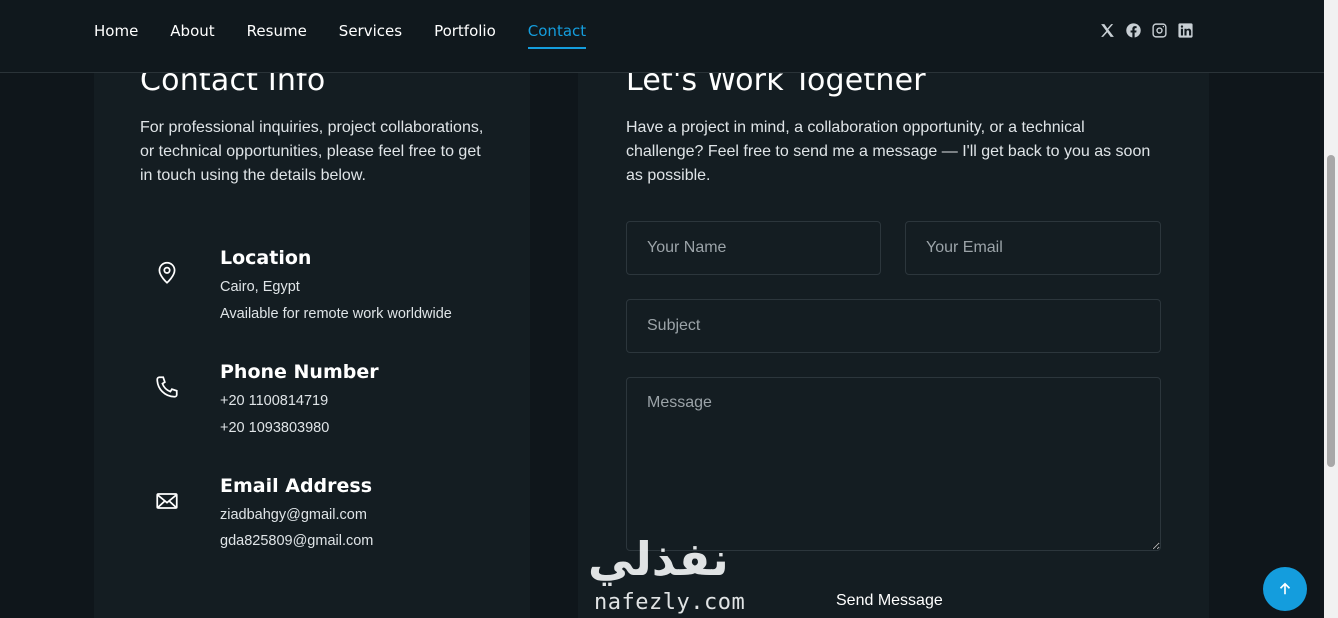 The width and height of the screenshot is (1338, 618). What do you see at coordinates (260, 287) in the screenshot?
I see `location-line-1: Cairo, Egypt` at bounding box center [260, 287].